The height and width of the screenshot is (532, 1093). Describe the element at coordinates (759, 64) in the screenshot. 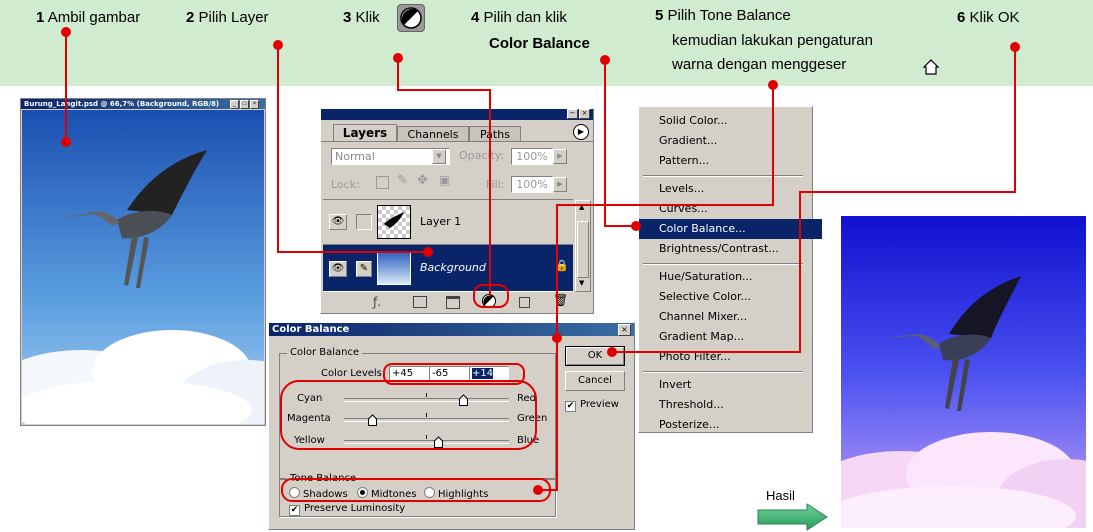

I see `step-5-line3: warna dengan menggeser` at that location.